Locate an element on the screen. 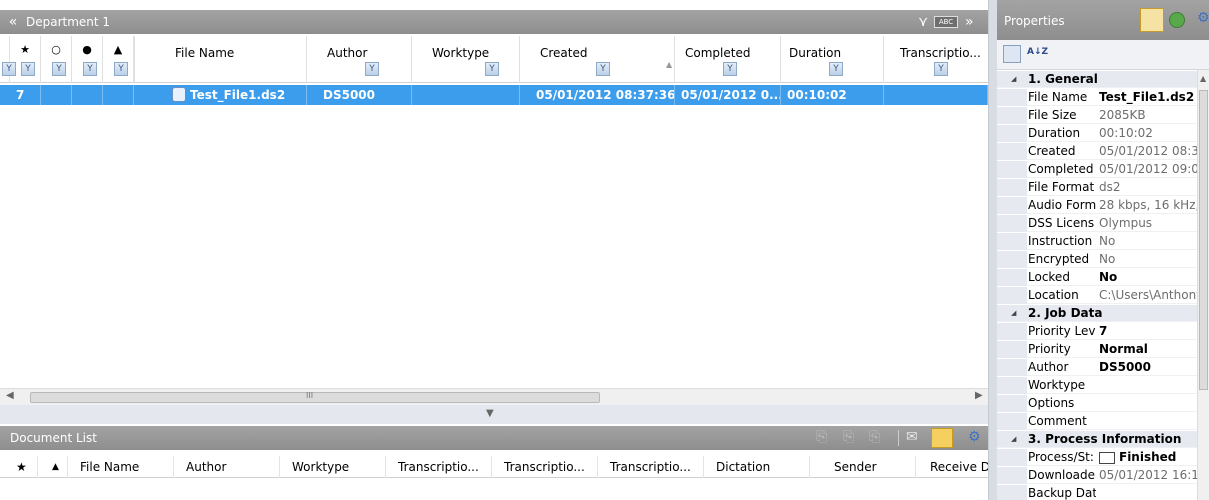 This screenshot has width=1209, height=500. doc-column-star: ★ is located at coordinates (19, 467).